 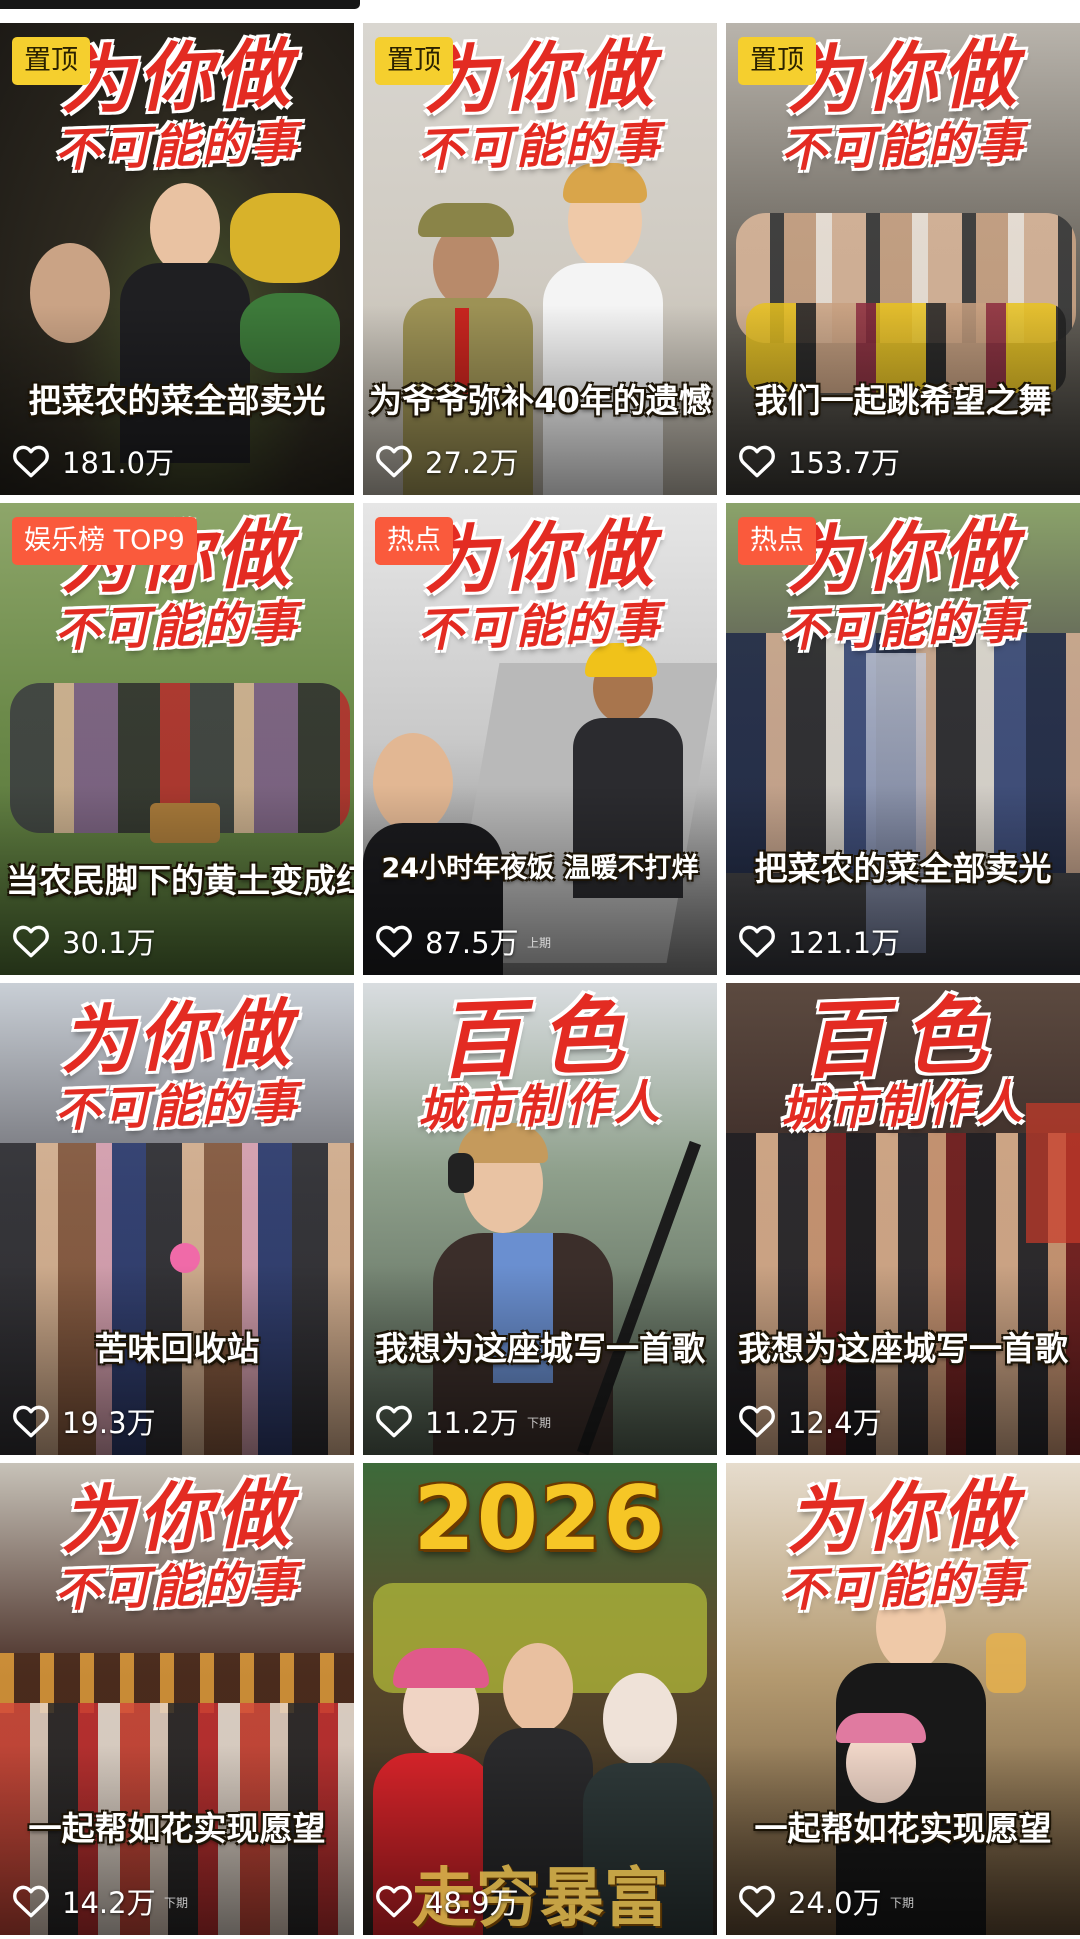 I want to click on like-count: 19.3万, so click(x=109, y=1423).